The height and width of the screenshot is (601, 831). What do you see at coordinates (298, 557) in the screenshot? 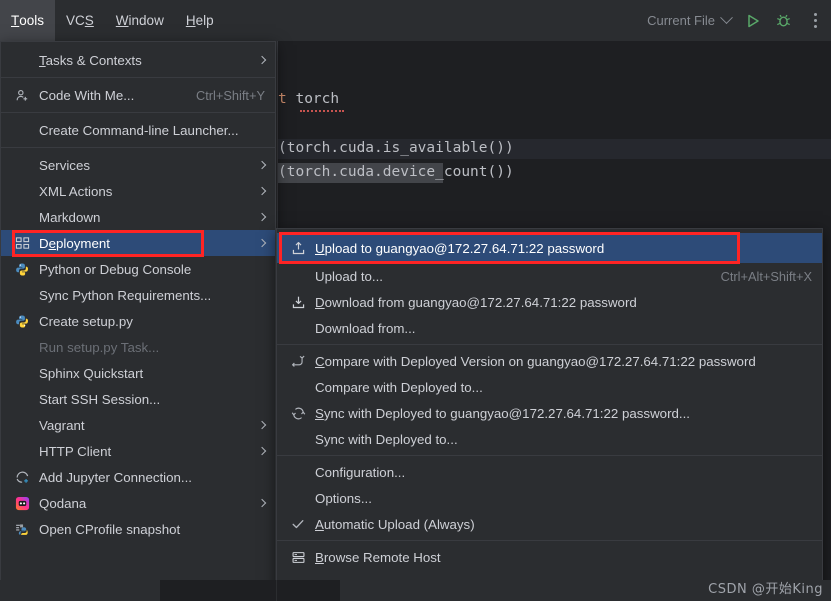
I see `remote-host-icon` at bounding box center [298, 557].